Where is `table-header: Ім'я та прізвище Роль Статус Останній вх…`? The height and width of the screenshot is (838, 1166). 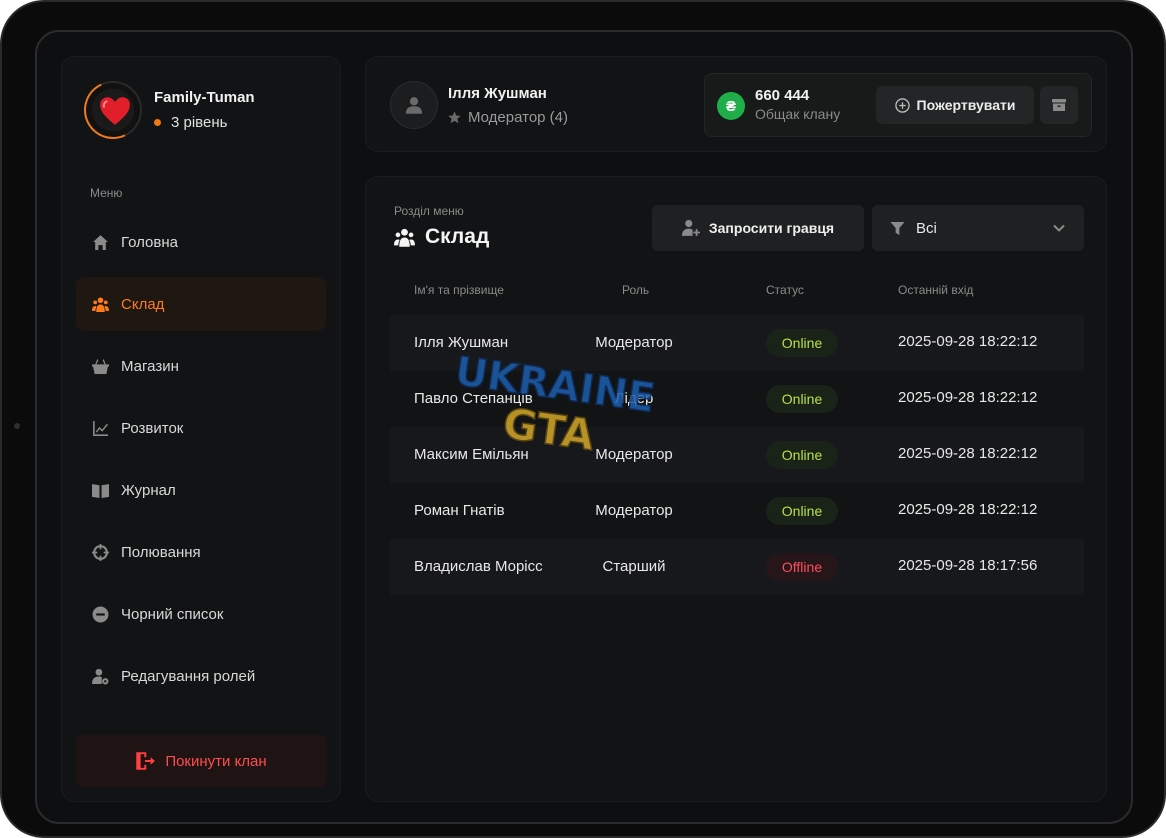 table-header: Ім'я та прізвище Роль Статус Останній вх… is located at coordinates (737, 293).